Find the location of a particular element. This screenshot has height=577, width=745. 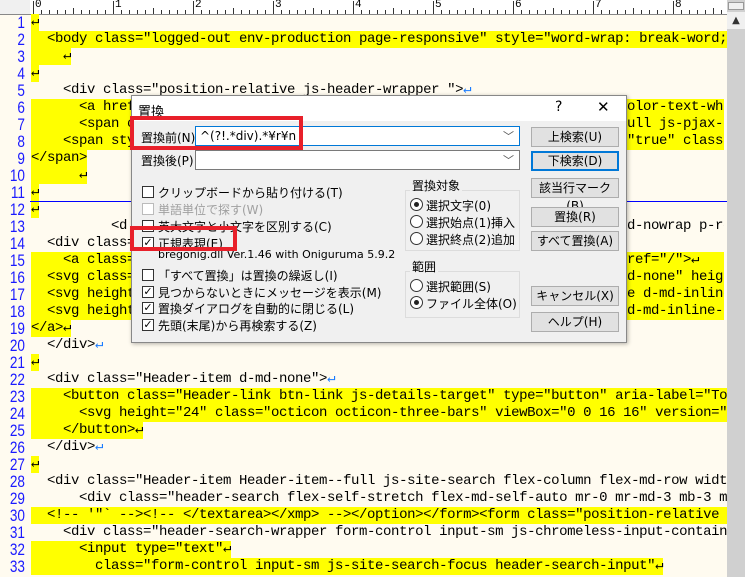

line-text: <span c is located at coordinates (83, 124).